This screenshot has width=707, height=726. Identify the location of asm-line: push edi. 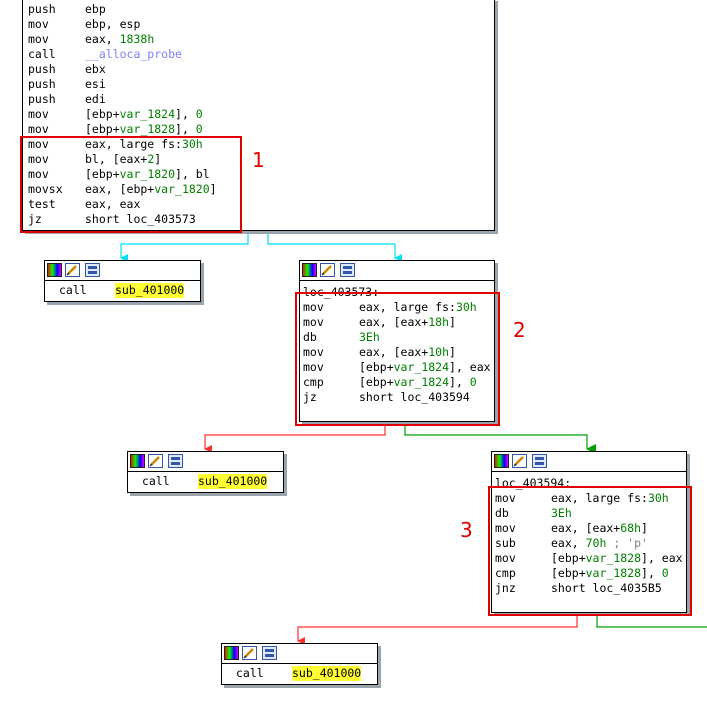
(261, 99).